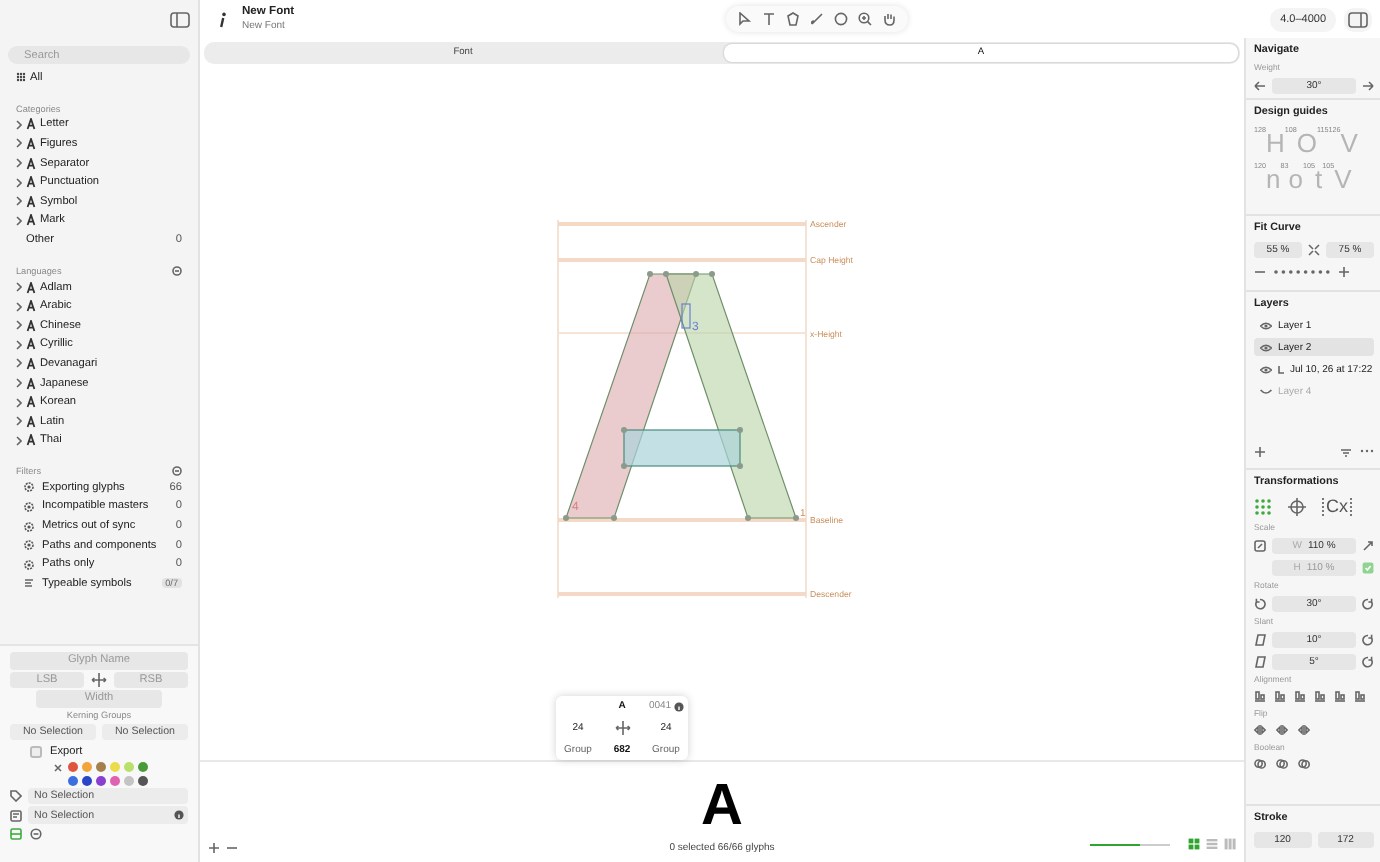  I want to click on origin-label: Cx, so click(1337, 506).